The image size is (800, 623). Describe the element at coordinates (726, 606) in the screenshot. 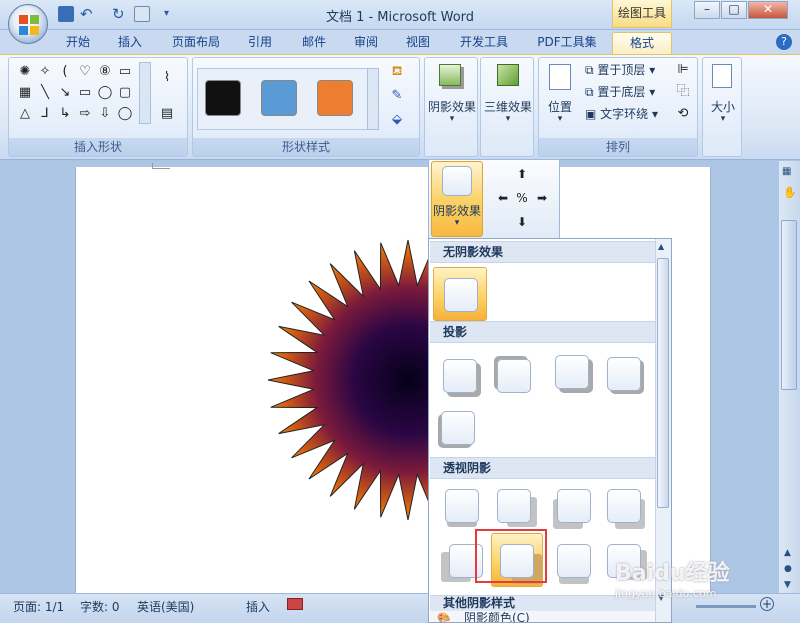

I see `zoom-slider` at that location.